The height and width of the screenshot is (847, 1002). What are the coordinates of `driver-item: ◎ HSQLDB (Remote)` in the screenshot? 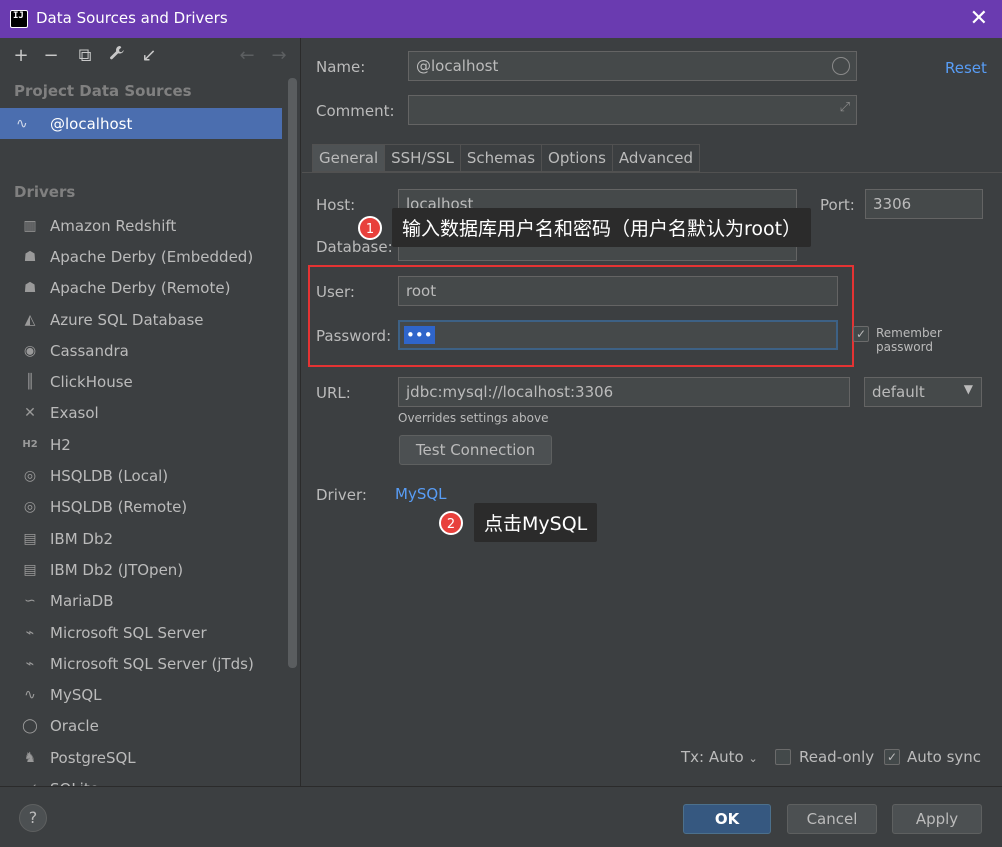 It's located at (143, 507).